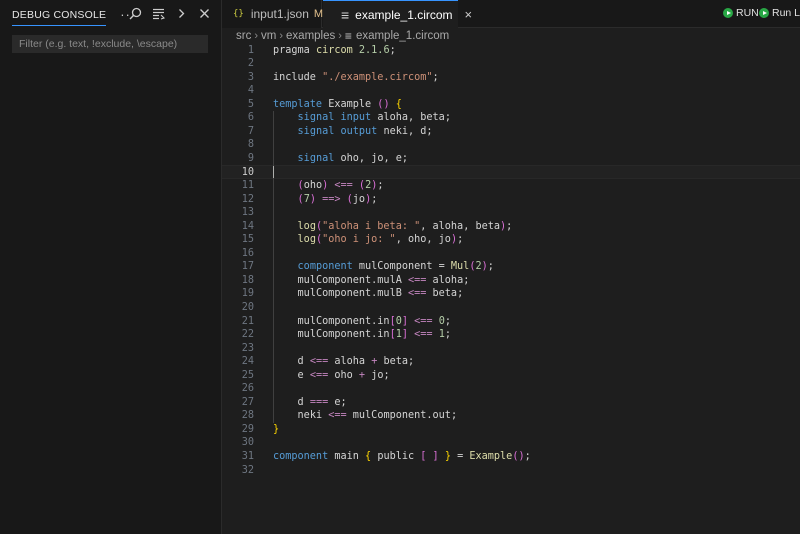 This screenshot has height=534, width=800. Describe the element at coordinates (250, 104) in the screenshot. I see `line-number: 5` at that location.